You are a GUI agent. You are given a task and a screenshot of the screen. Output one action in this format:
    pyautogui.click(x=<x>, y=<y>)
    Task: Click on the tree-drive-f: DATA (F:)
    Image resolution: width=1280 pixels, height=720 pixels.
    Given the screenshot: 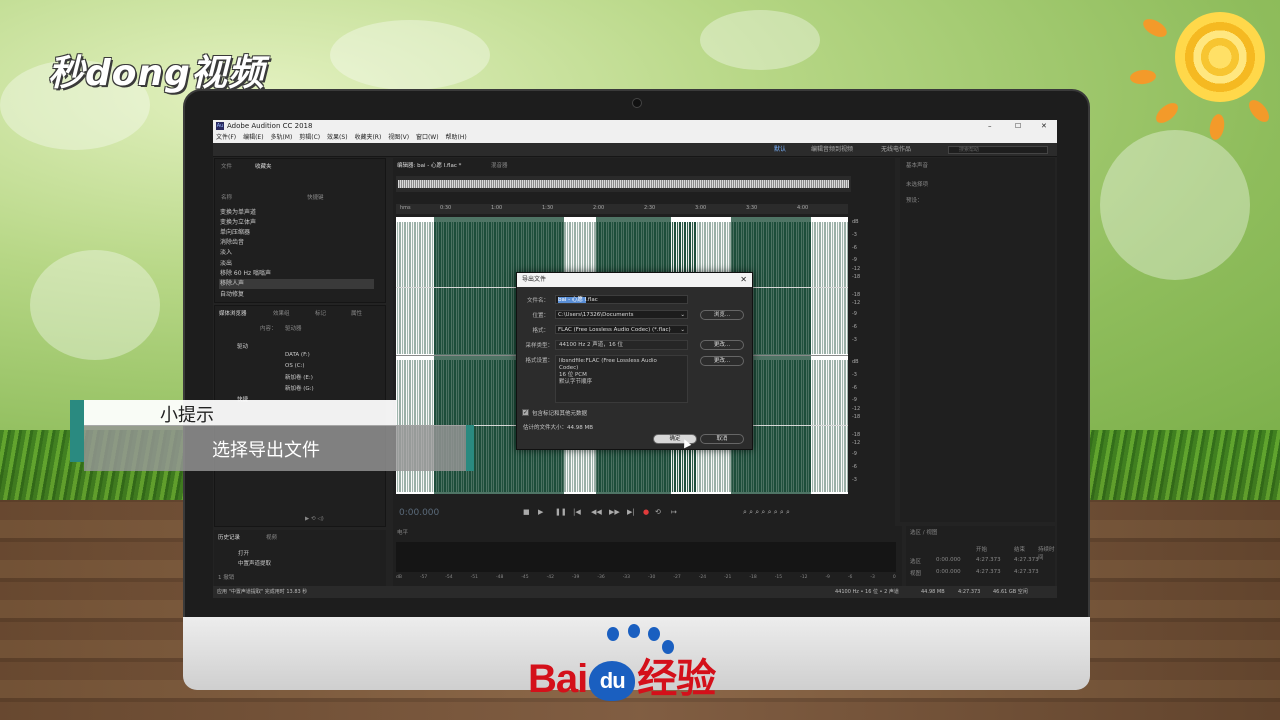 What is the action you would take?
    pyautogui.click(x=297, y=355)
    